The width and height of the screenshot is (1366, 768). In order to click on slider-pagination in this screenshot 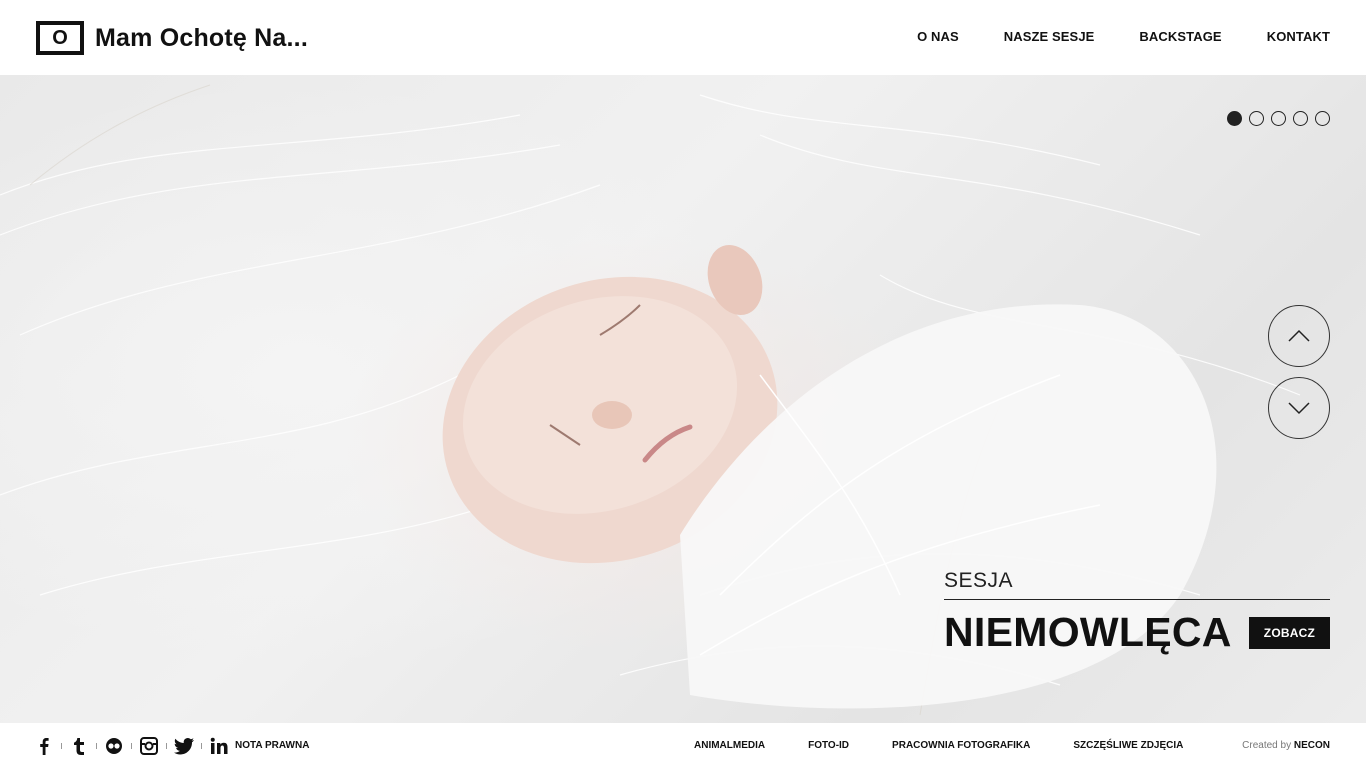, I will do `click(1278, 118)`.